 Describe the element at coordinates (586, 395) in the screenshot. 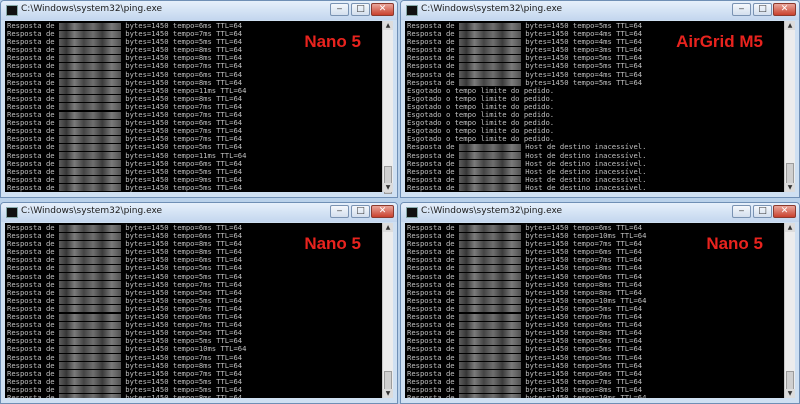

I see `line-text: bytes=1450 tempo=10ms TTL=64` at that location.